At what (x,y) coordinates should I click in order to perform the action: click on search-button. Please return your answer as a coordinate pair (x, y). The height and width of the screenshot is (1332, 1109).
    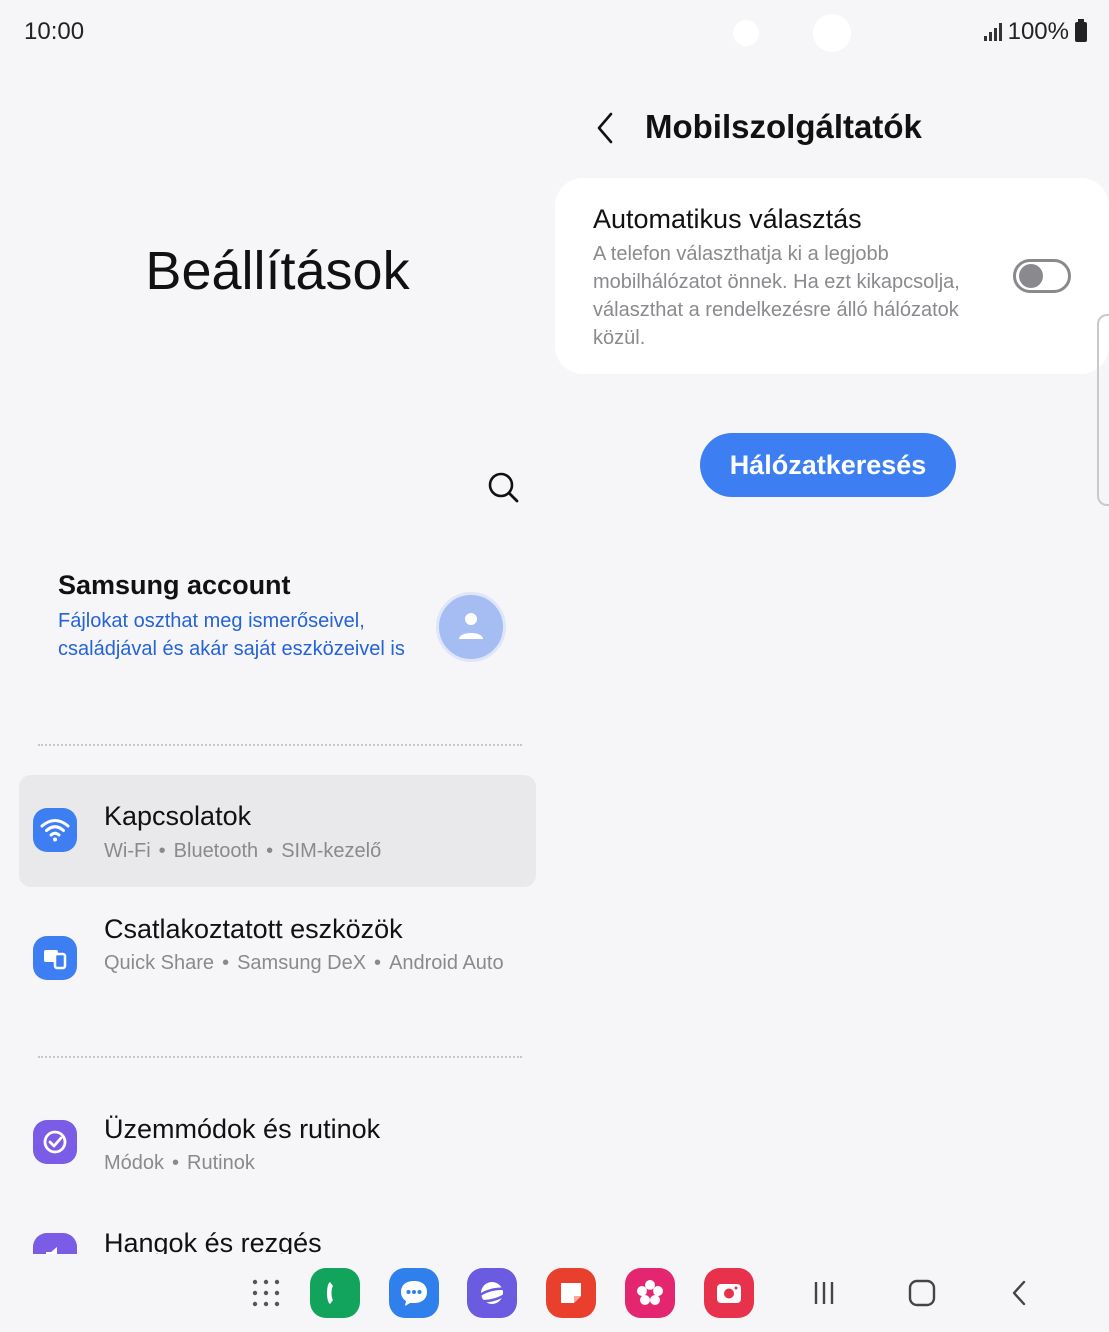
    Looking at the image, I should click on (504, 488).